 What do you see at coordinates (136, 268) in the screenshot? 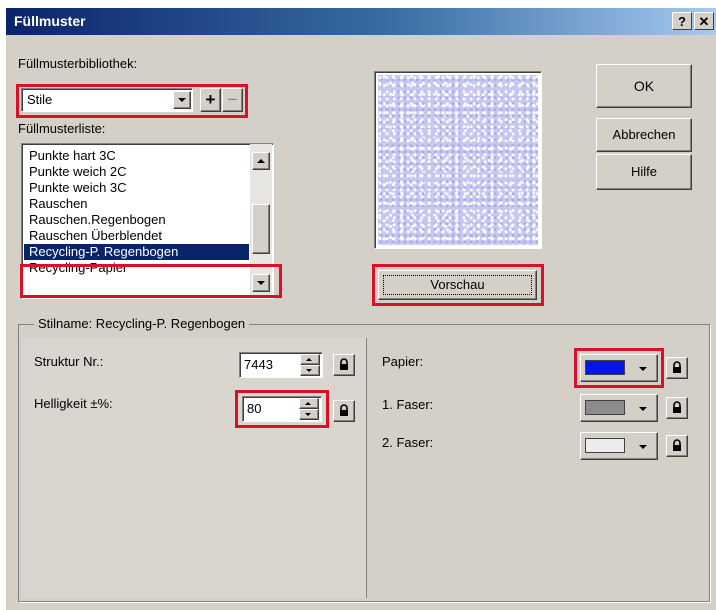
I see `list-item: Recycling-Papier` at bounding box center [136, 268].